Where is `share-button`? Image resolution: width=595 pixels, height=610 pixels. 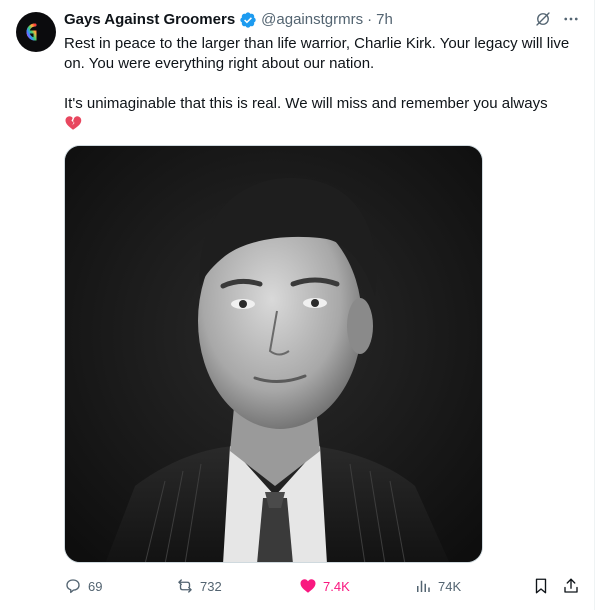
share-button is located at coordinates (571, 586).